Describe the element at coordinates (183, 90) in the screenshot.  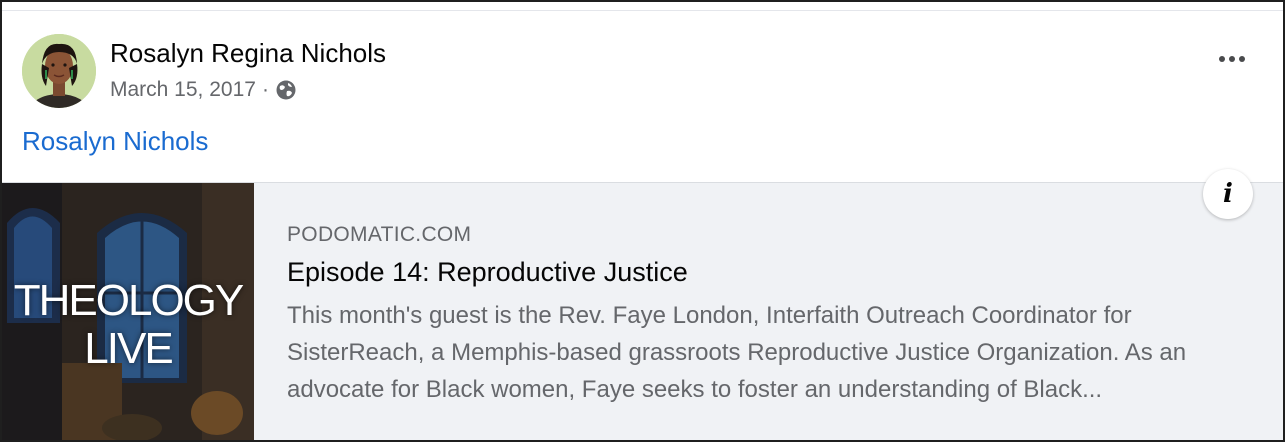
I see `post-date: March 15, 2017` at that location.